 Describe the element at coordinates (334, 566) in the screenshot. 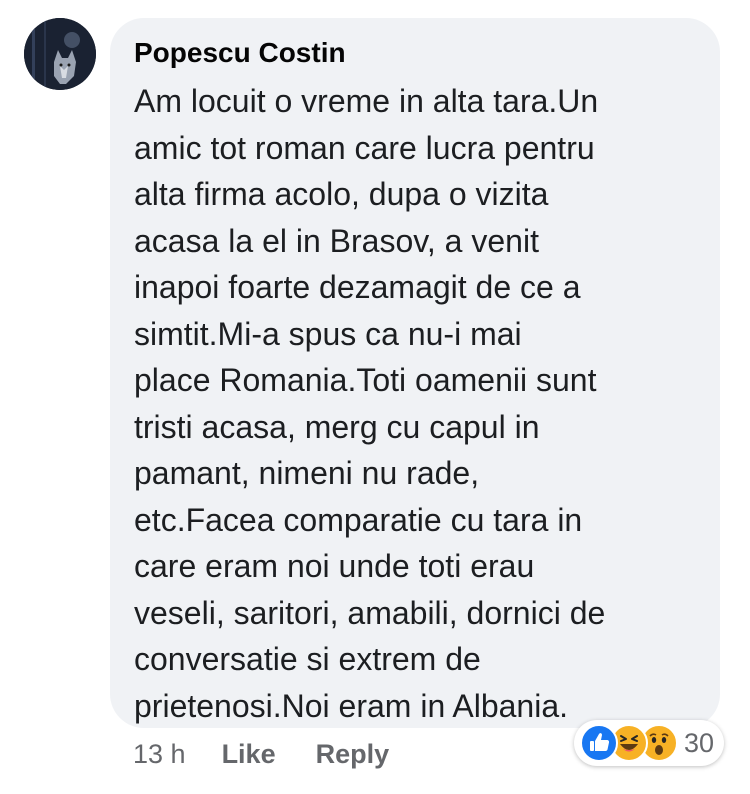

I see `comment-line: care eram noi unde toti erau` at that location.